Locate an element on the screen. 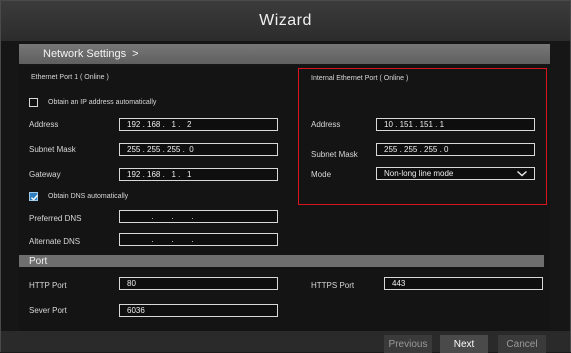 This screenshot has height=353, width=571. http-port-label: HTTP Port is located at coordinates (48, 285).